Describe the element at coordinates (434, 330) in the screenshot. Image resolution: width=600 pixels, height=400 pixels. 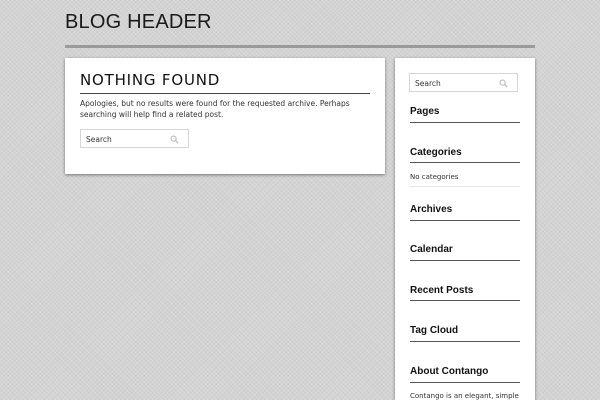
I see `widget-title-tag-cloud: Tag Cloud` at that location.